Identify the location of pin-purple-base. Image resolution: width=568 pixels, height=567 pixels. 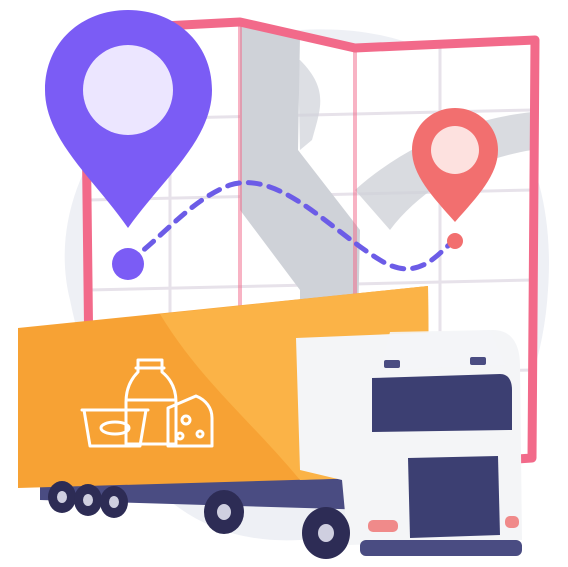
(128, 264).